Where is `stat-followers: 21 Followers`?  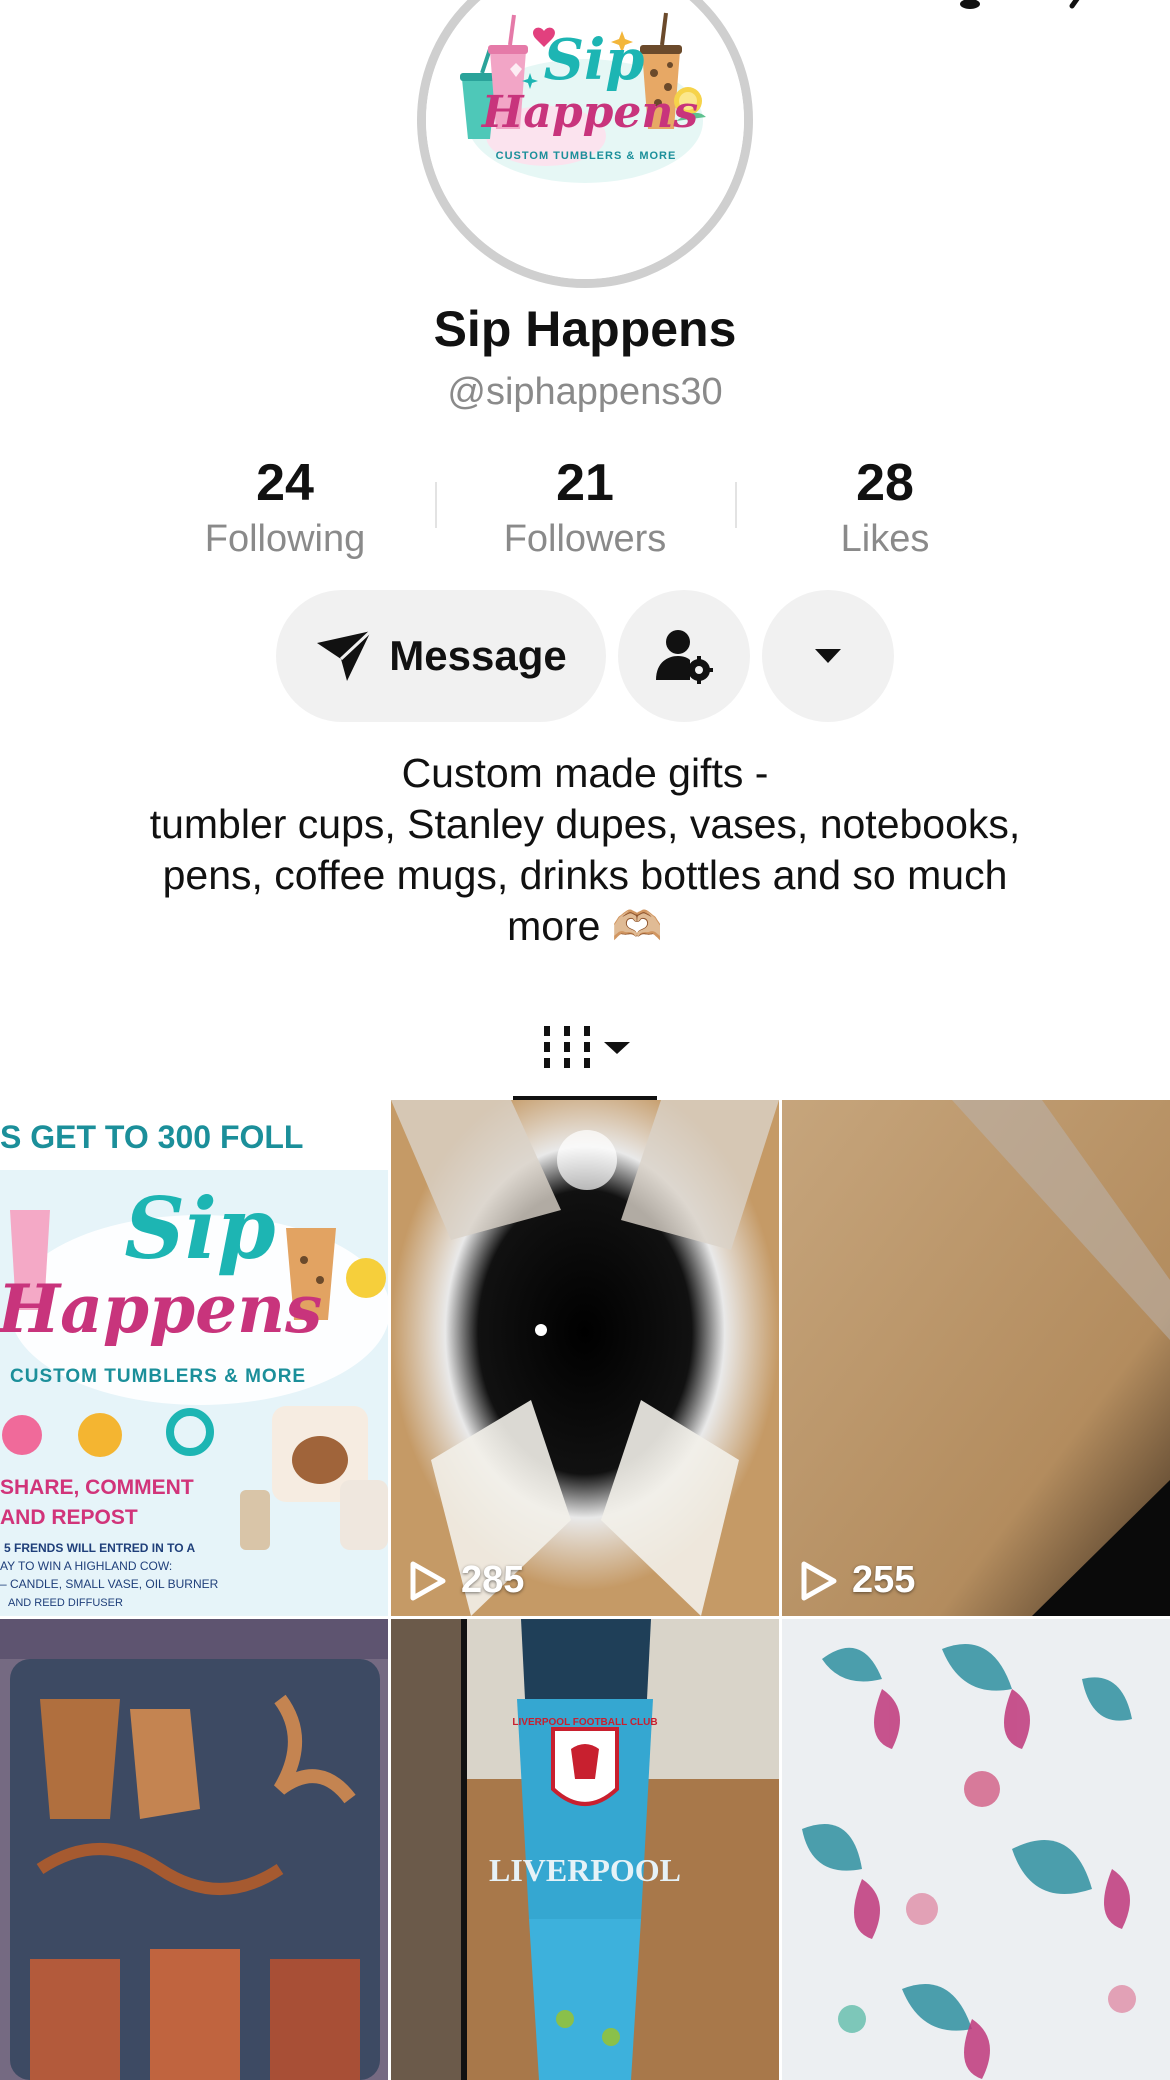 stat-followers: 21 Followers is located at coordinates (585, 507).